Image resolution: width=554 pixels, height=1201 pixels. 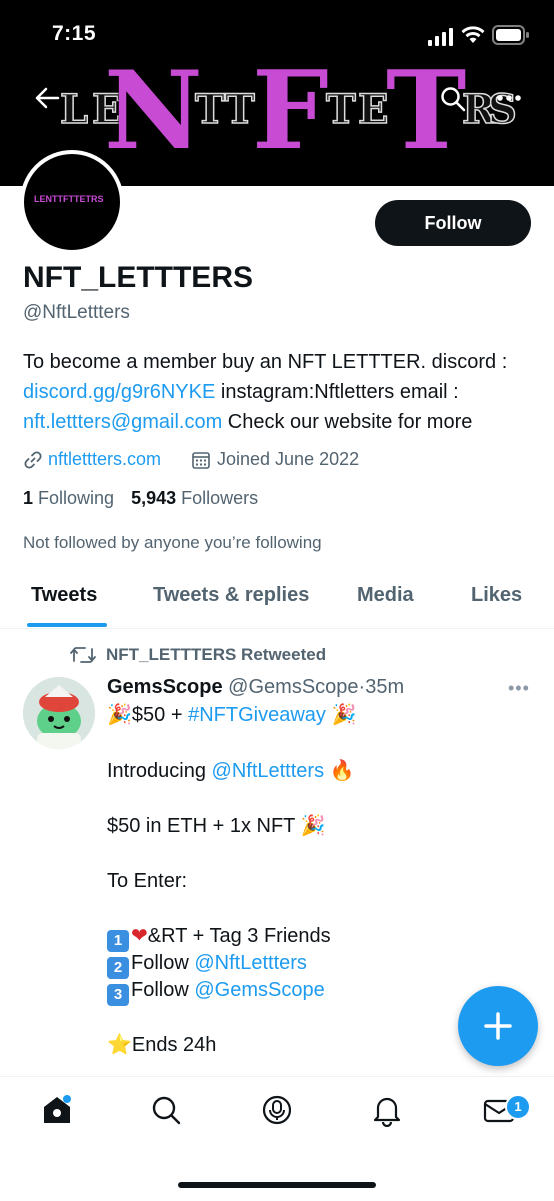 What do you see at coordinates (74, 33) in the screenshot?
I see `status-time: 7:15` at bounding box center [74, 33].